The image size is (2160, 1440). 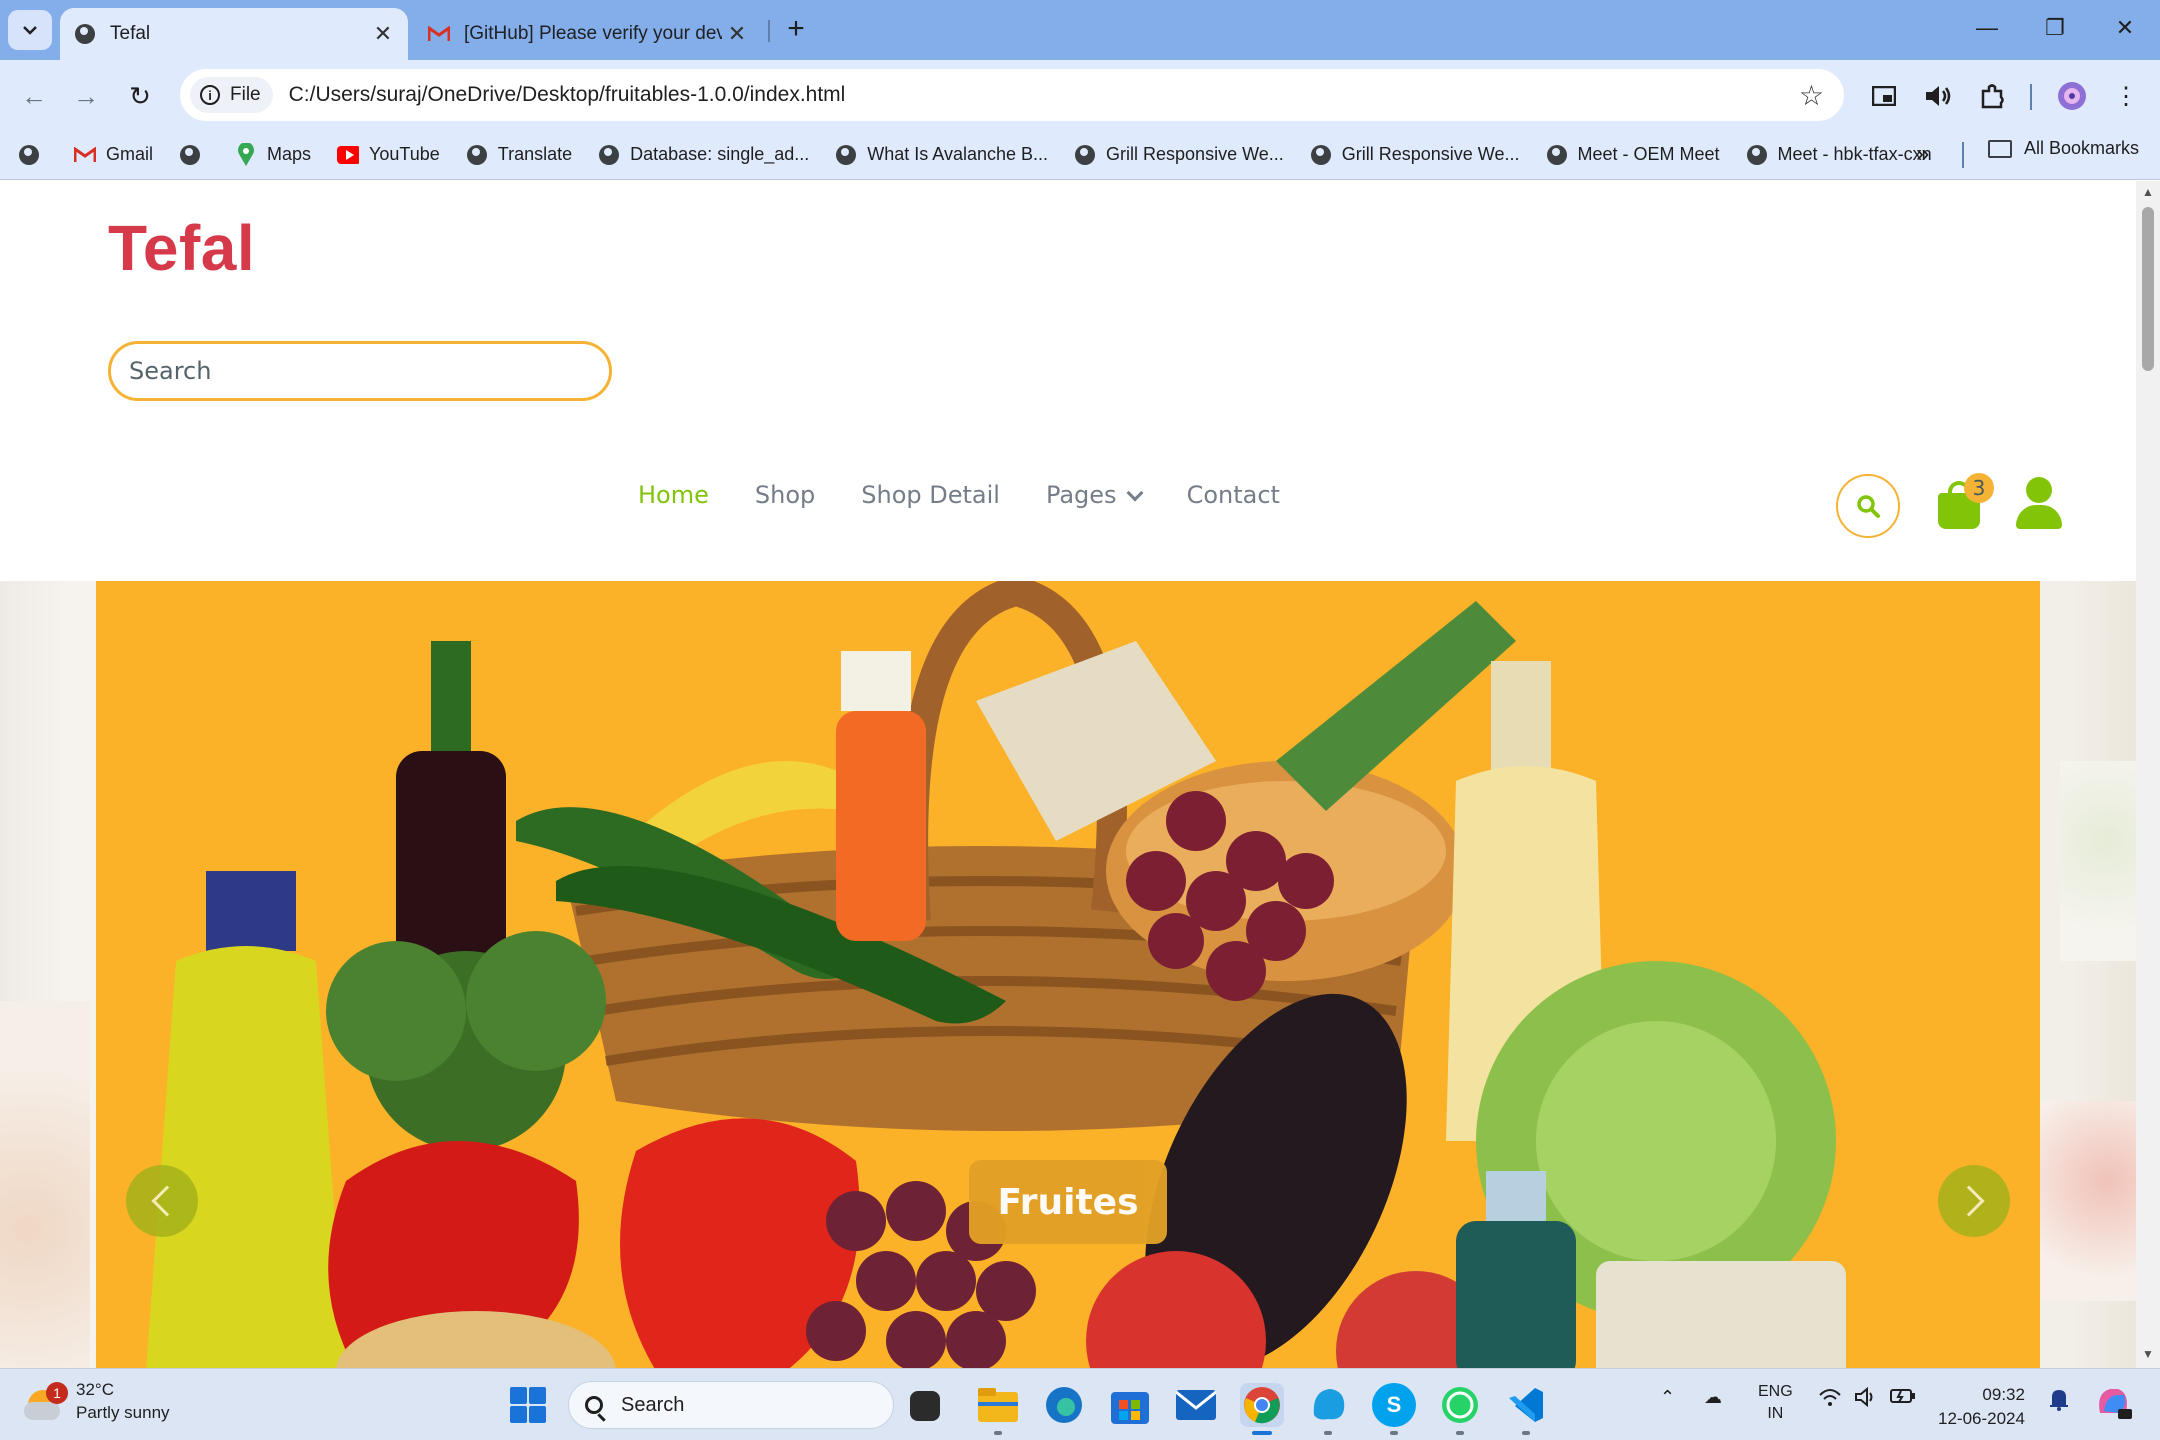 What do you see at coordinates (162, 1201) in the screenshot?
I see `carousel-prev-button` at bounding box center [162, 1201].